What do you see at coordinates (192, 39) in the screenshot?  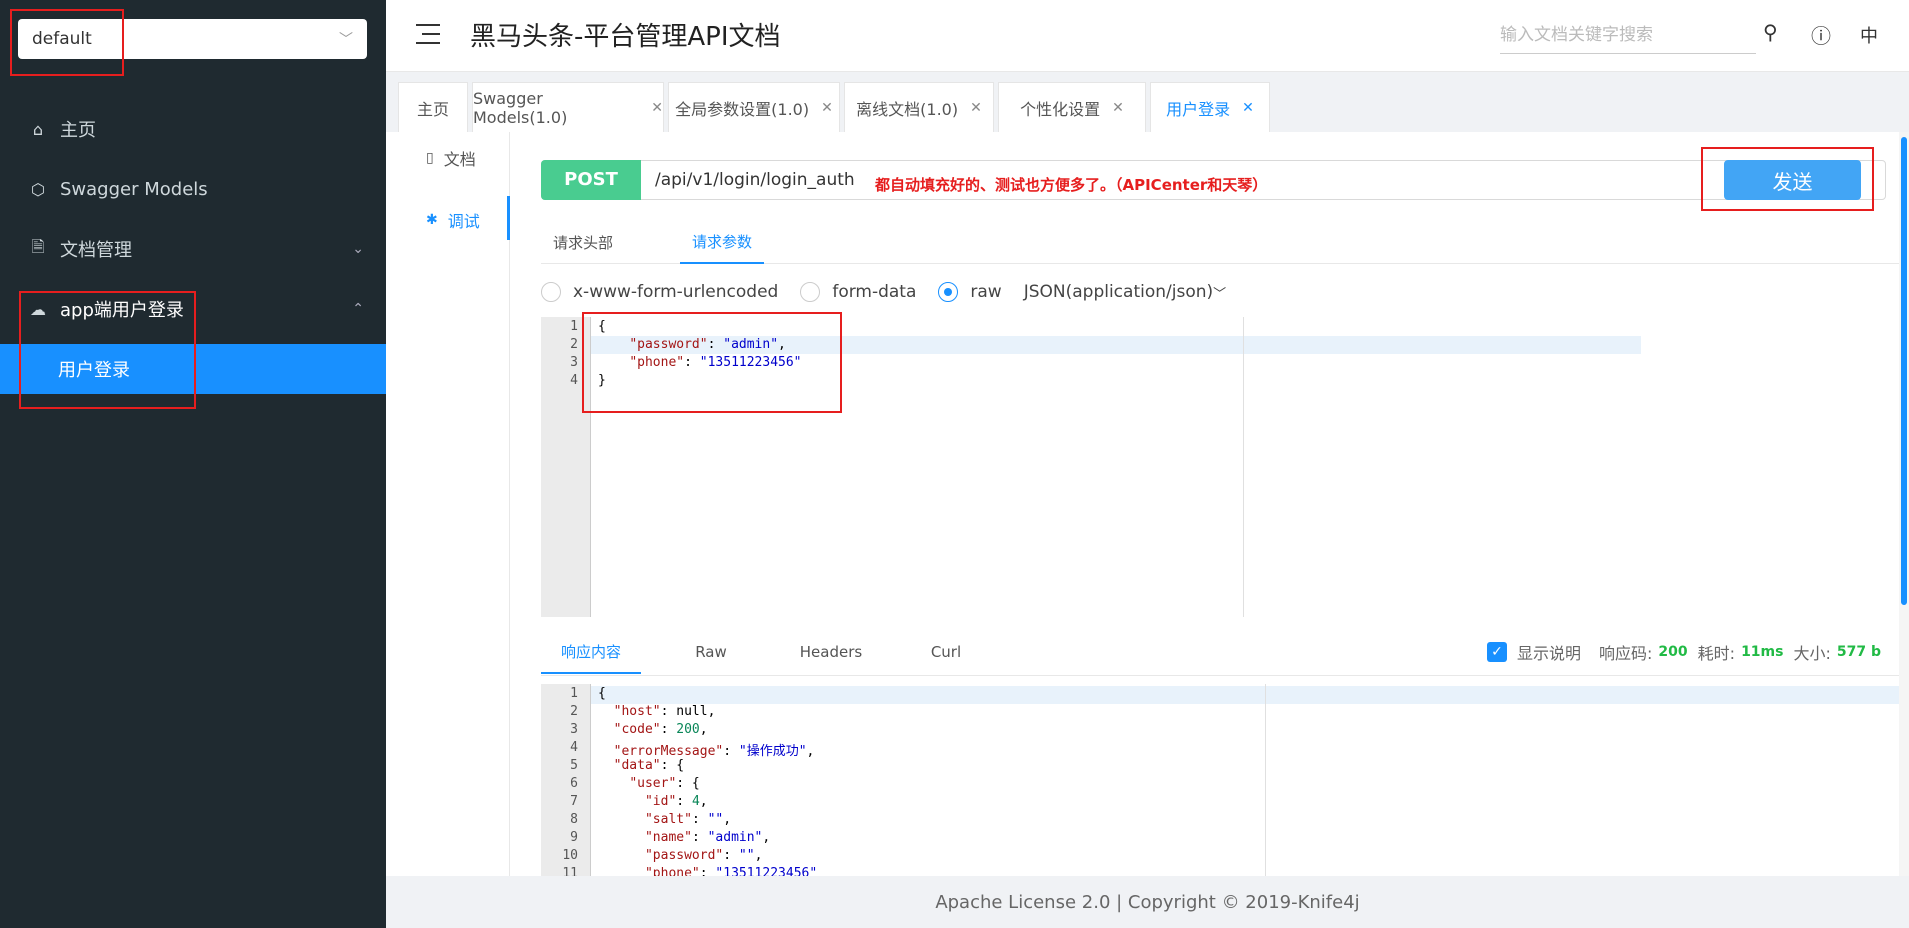 I see `group-select: default ﹀` at bounding box center [192, 39].